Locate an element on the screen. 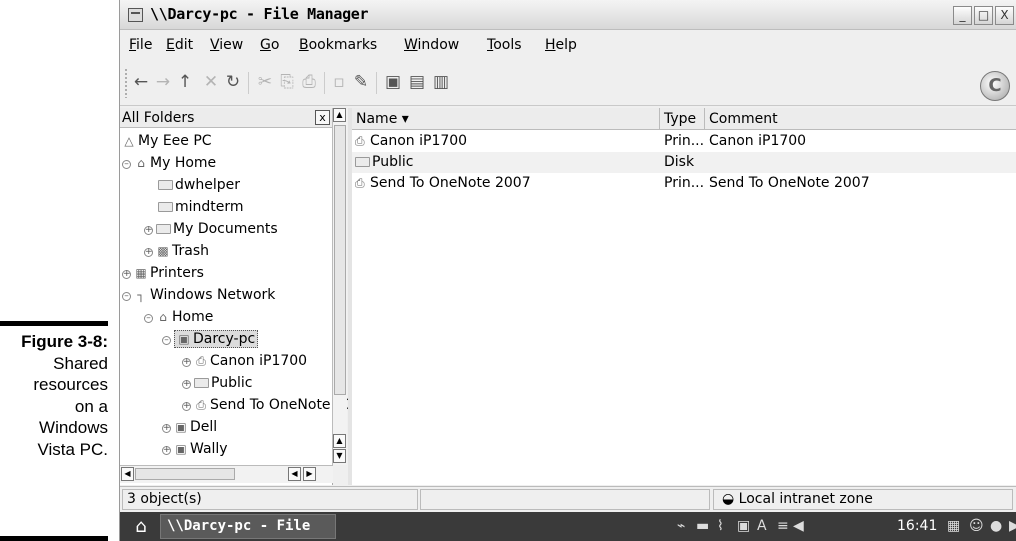 This screenshot has width=1016, height=541. forward-icon: → is located at coordinates (163, 82).